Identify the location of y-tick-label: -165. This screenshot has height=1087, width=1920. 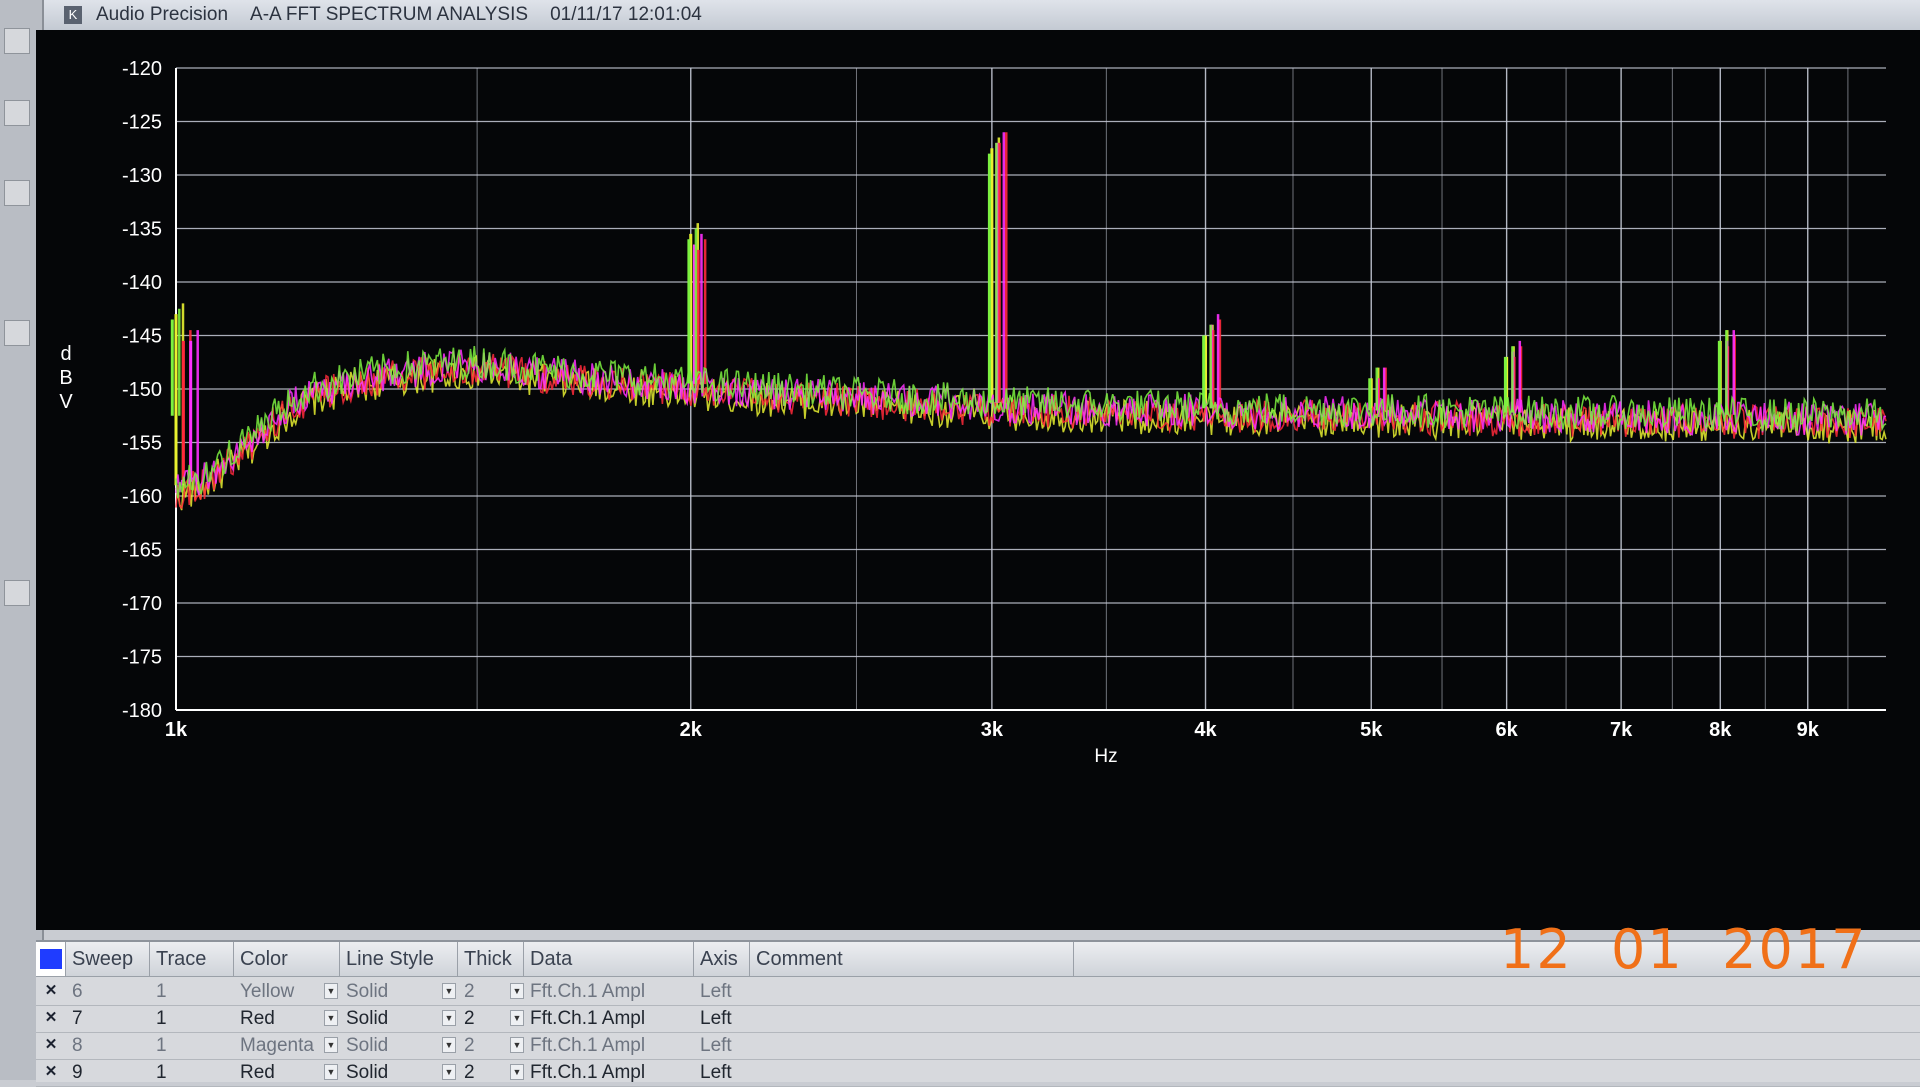
(142, 551).